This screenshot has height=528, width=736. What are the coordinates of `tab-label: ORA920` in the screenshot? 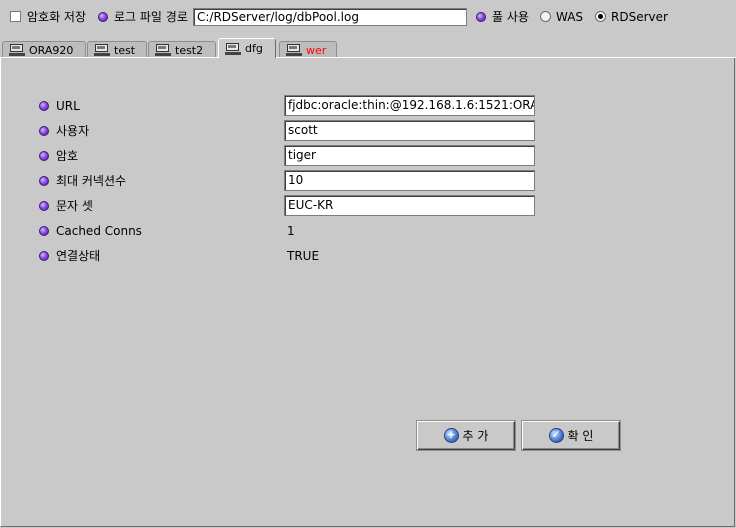 It's located at (51, 50).